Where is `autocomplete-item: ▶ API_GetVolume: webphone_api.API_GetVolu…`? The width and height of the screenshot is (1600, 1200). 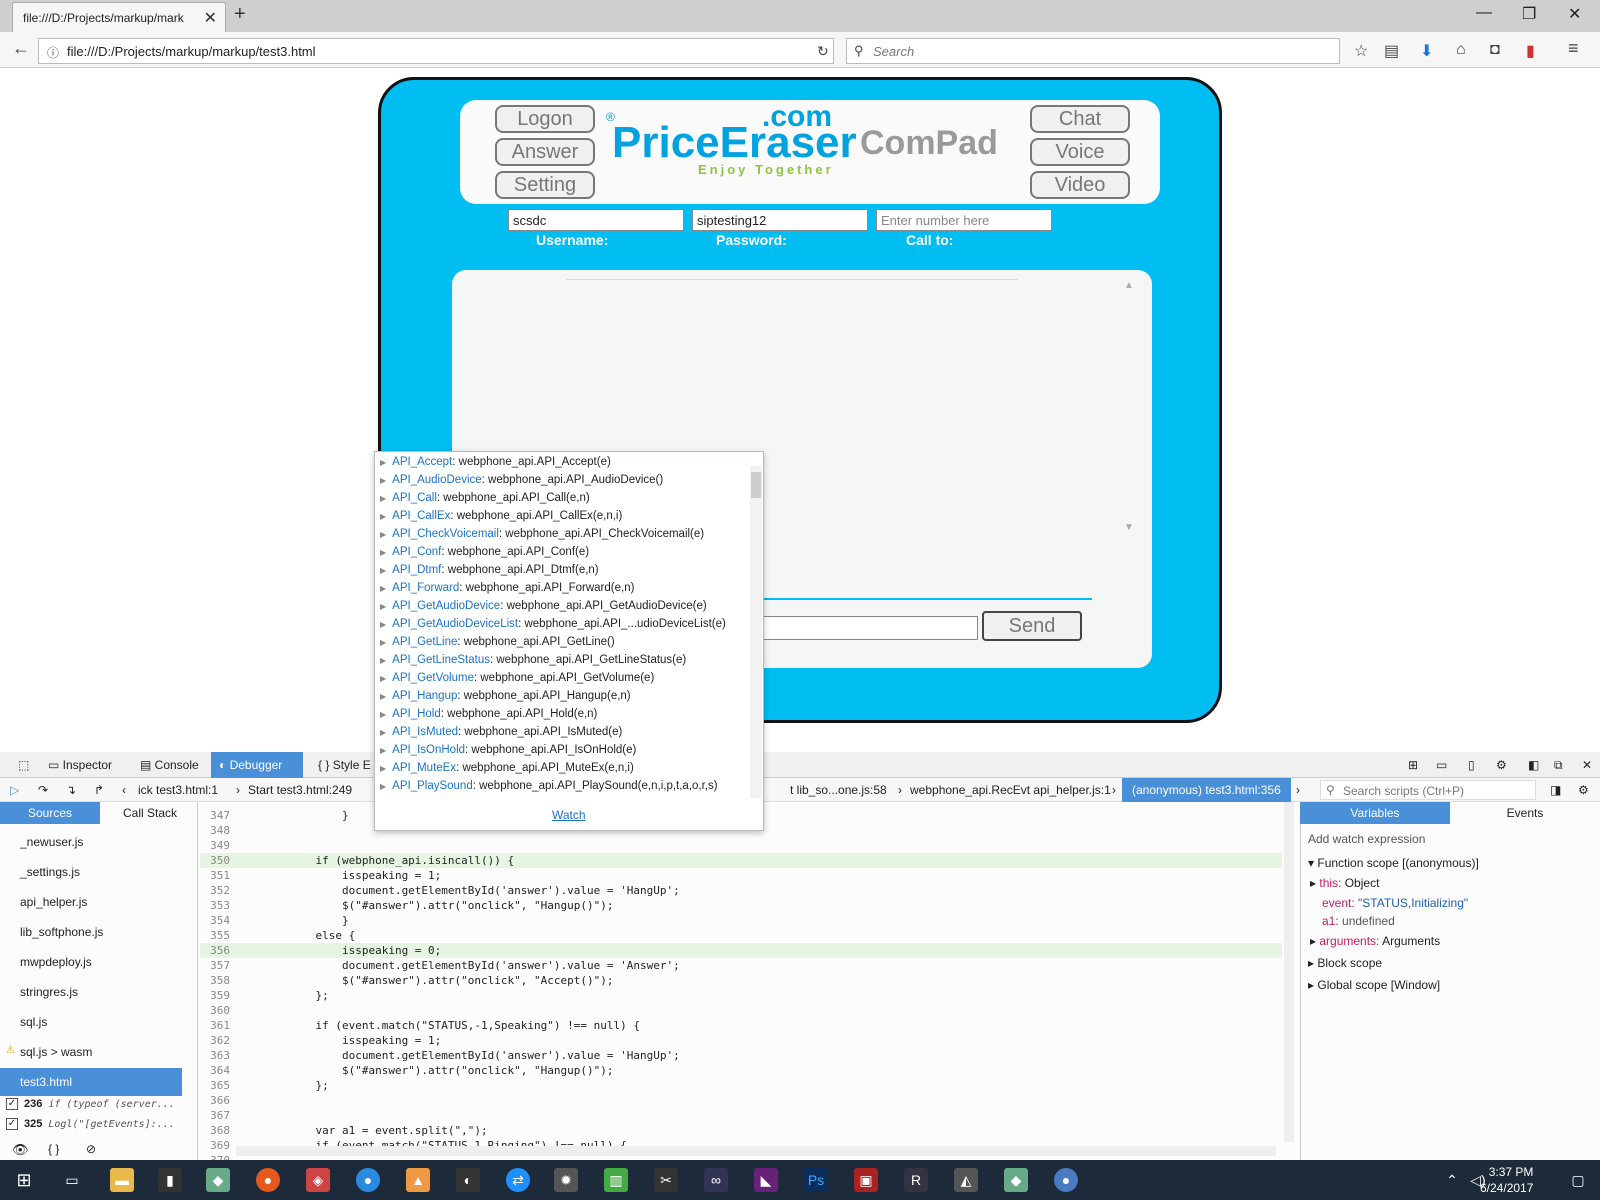
autocomplete-item: ▶ API_GetVolume: webphone_api.API_GetVolu… is located at coordinates (517, 681).